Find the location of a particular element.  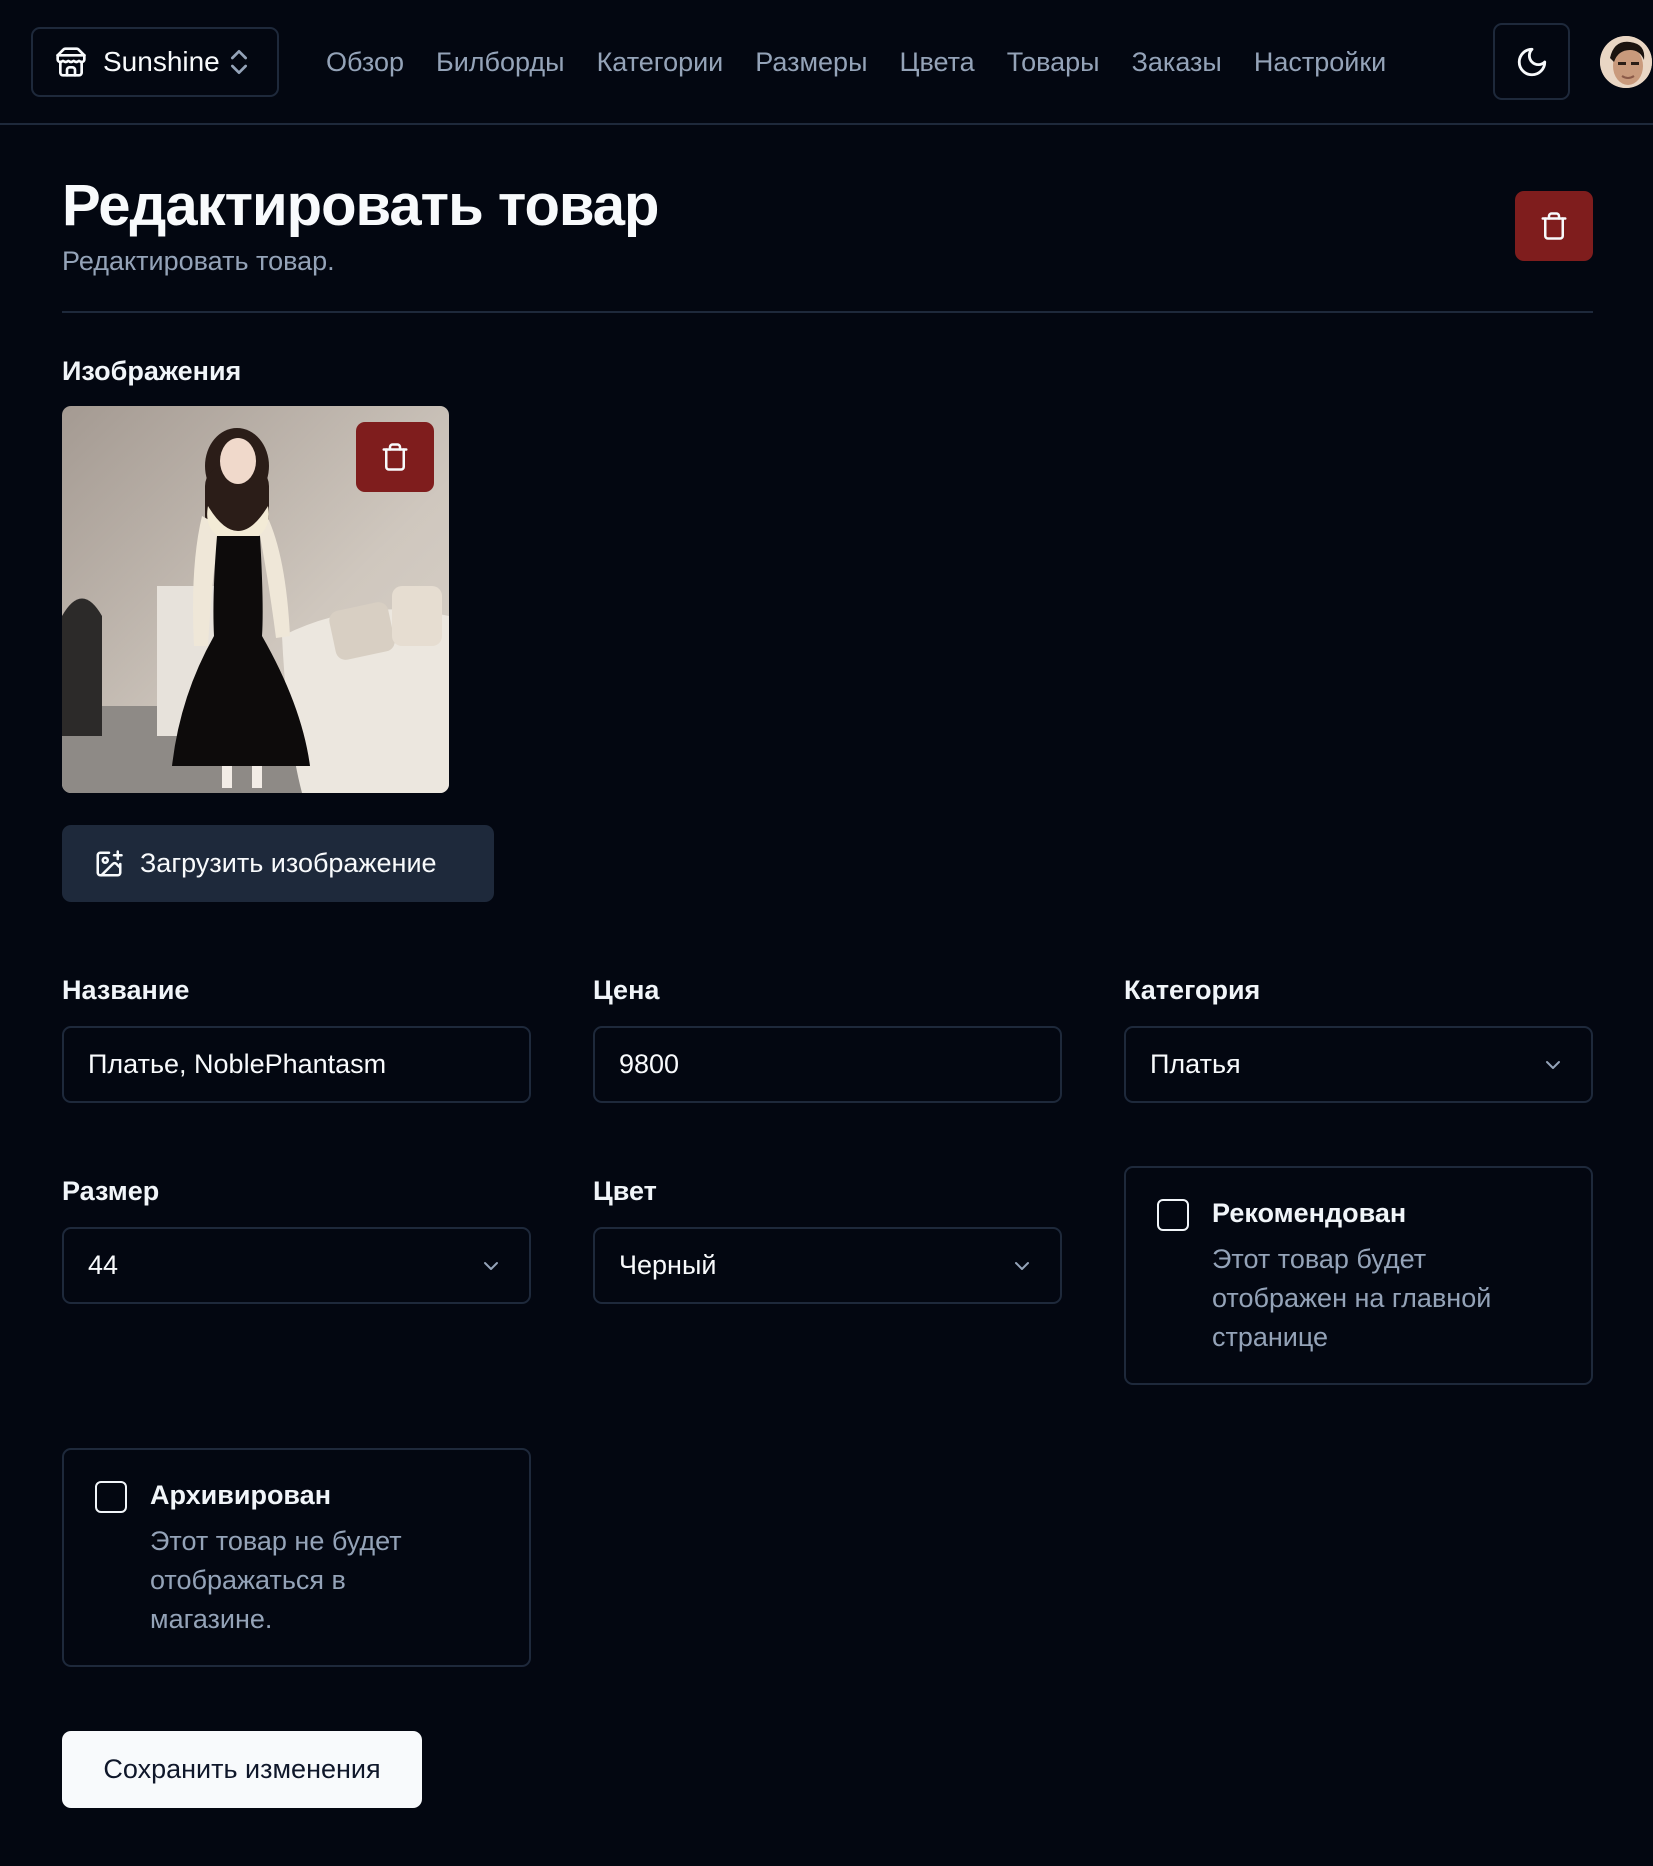

color-select: Черный is located at coordinates (827, 1265).